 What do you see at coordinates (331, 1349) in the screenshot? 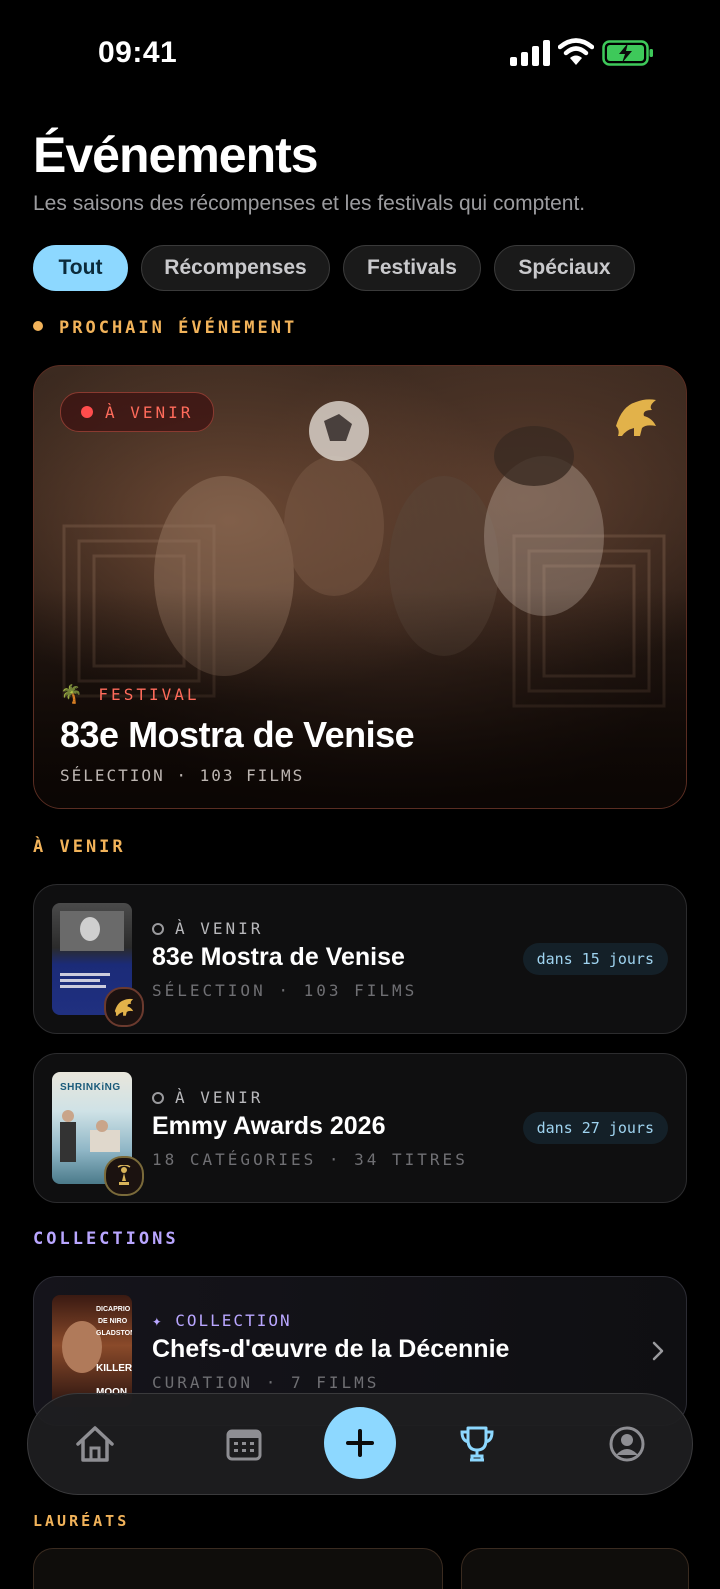
I see `collection-title: Chefs-d'œuvre de la Décennie` at bounding box center [331, 1349].